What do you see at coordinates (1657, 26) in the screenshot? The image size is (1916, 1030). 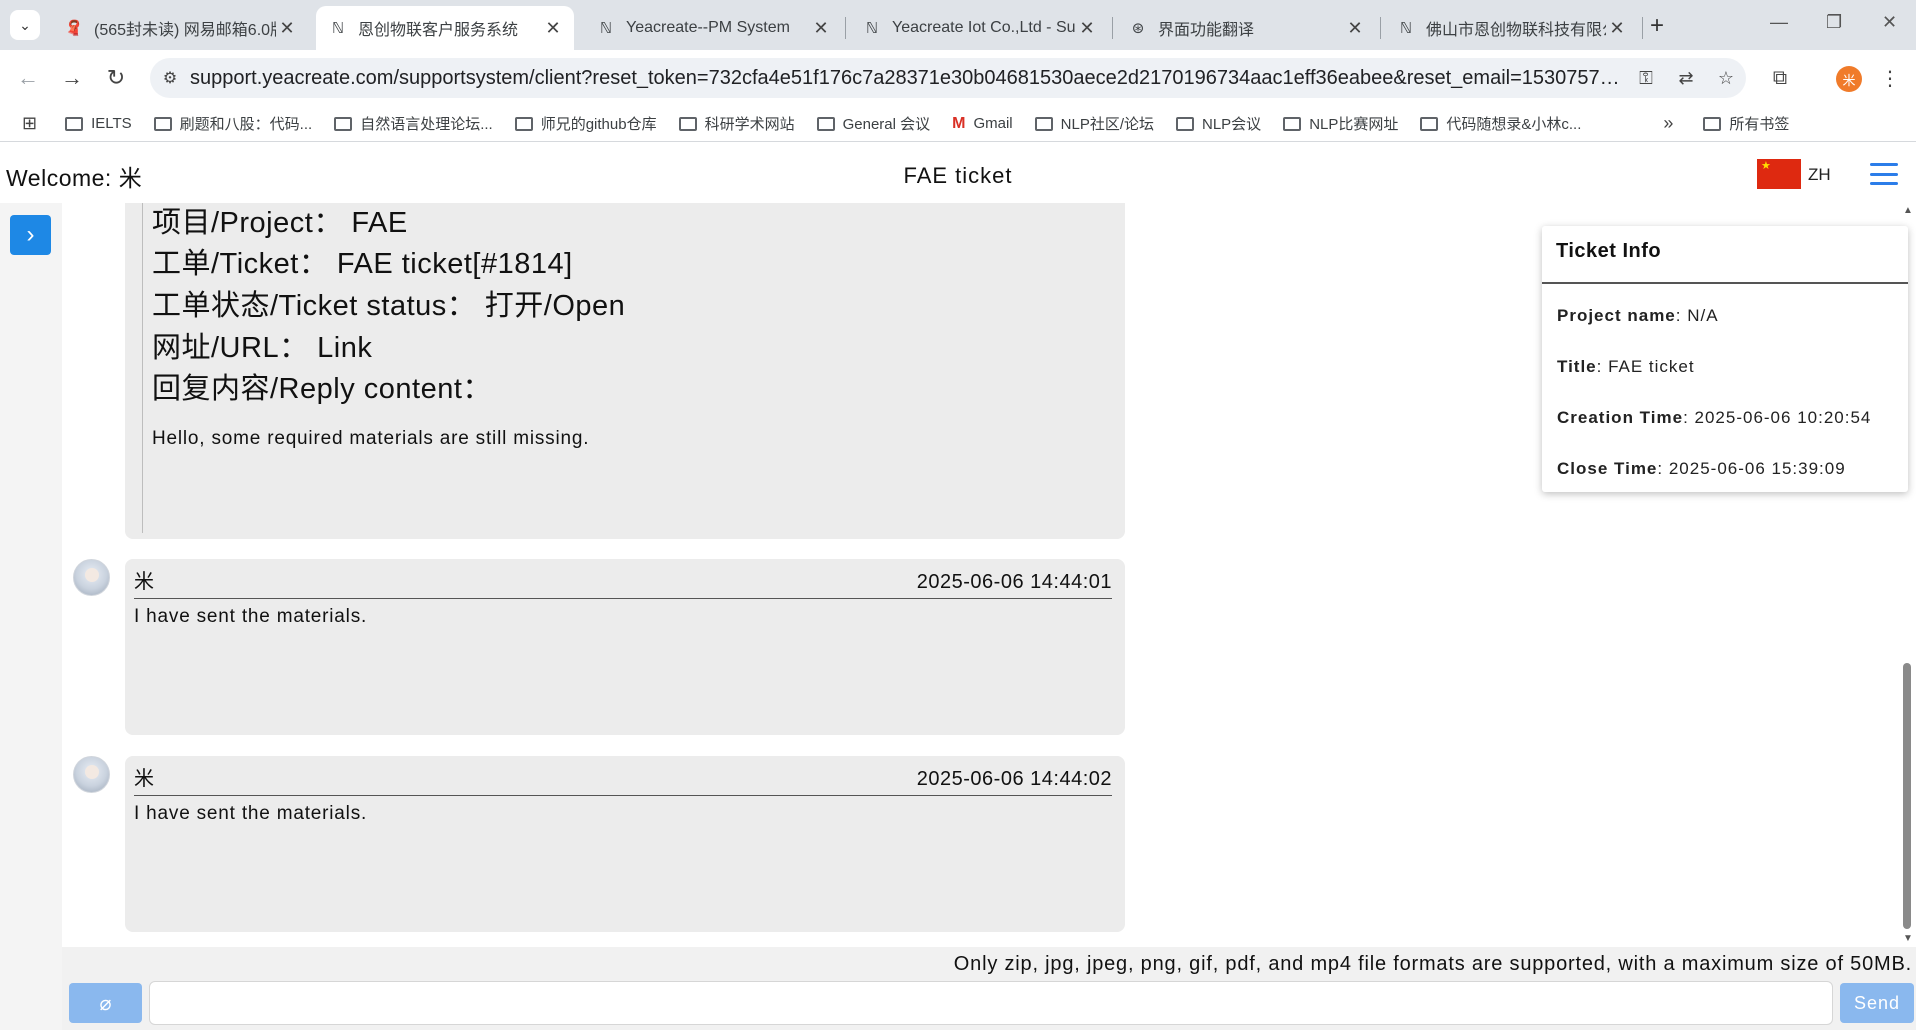 I see `new-tab-plus-icon: +` at bounding box center [1657, 26].